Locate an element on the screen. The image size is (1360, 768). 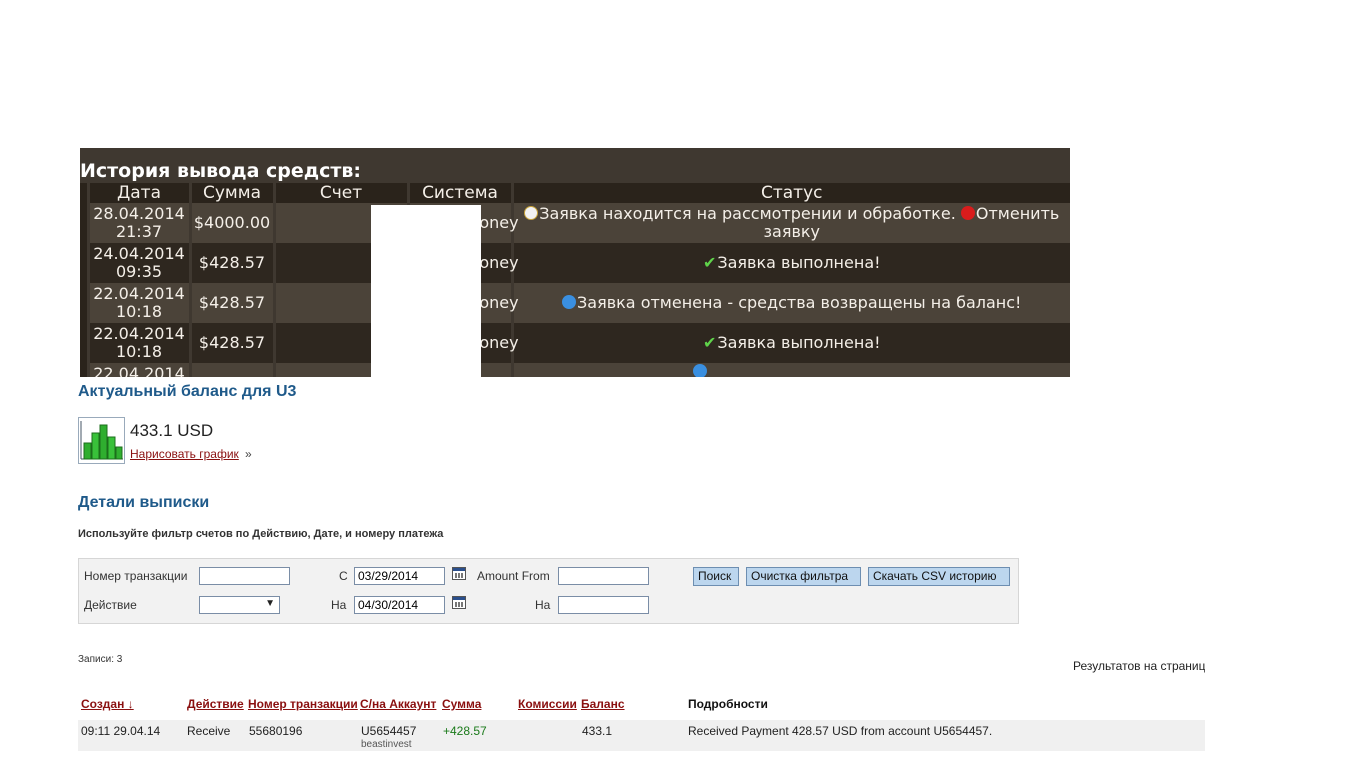
txn-number-input is located at coordinates (244, 576).